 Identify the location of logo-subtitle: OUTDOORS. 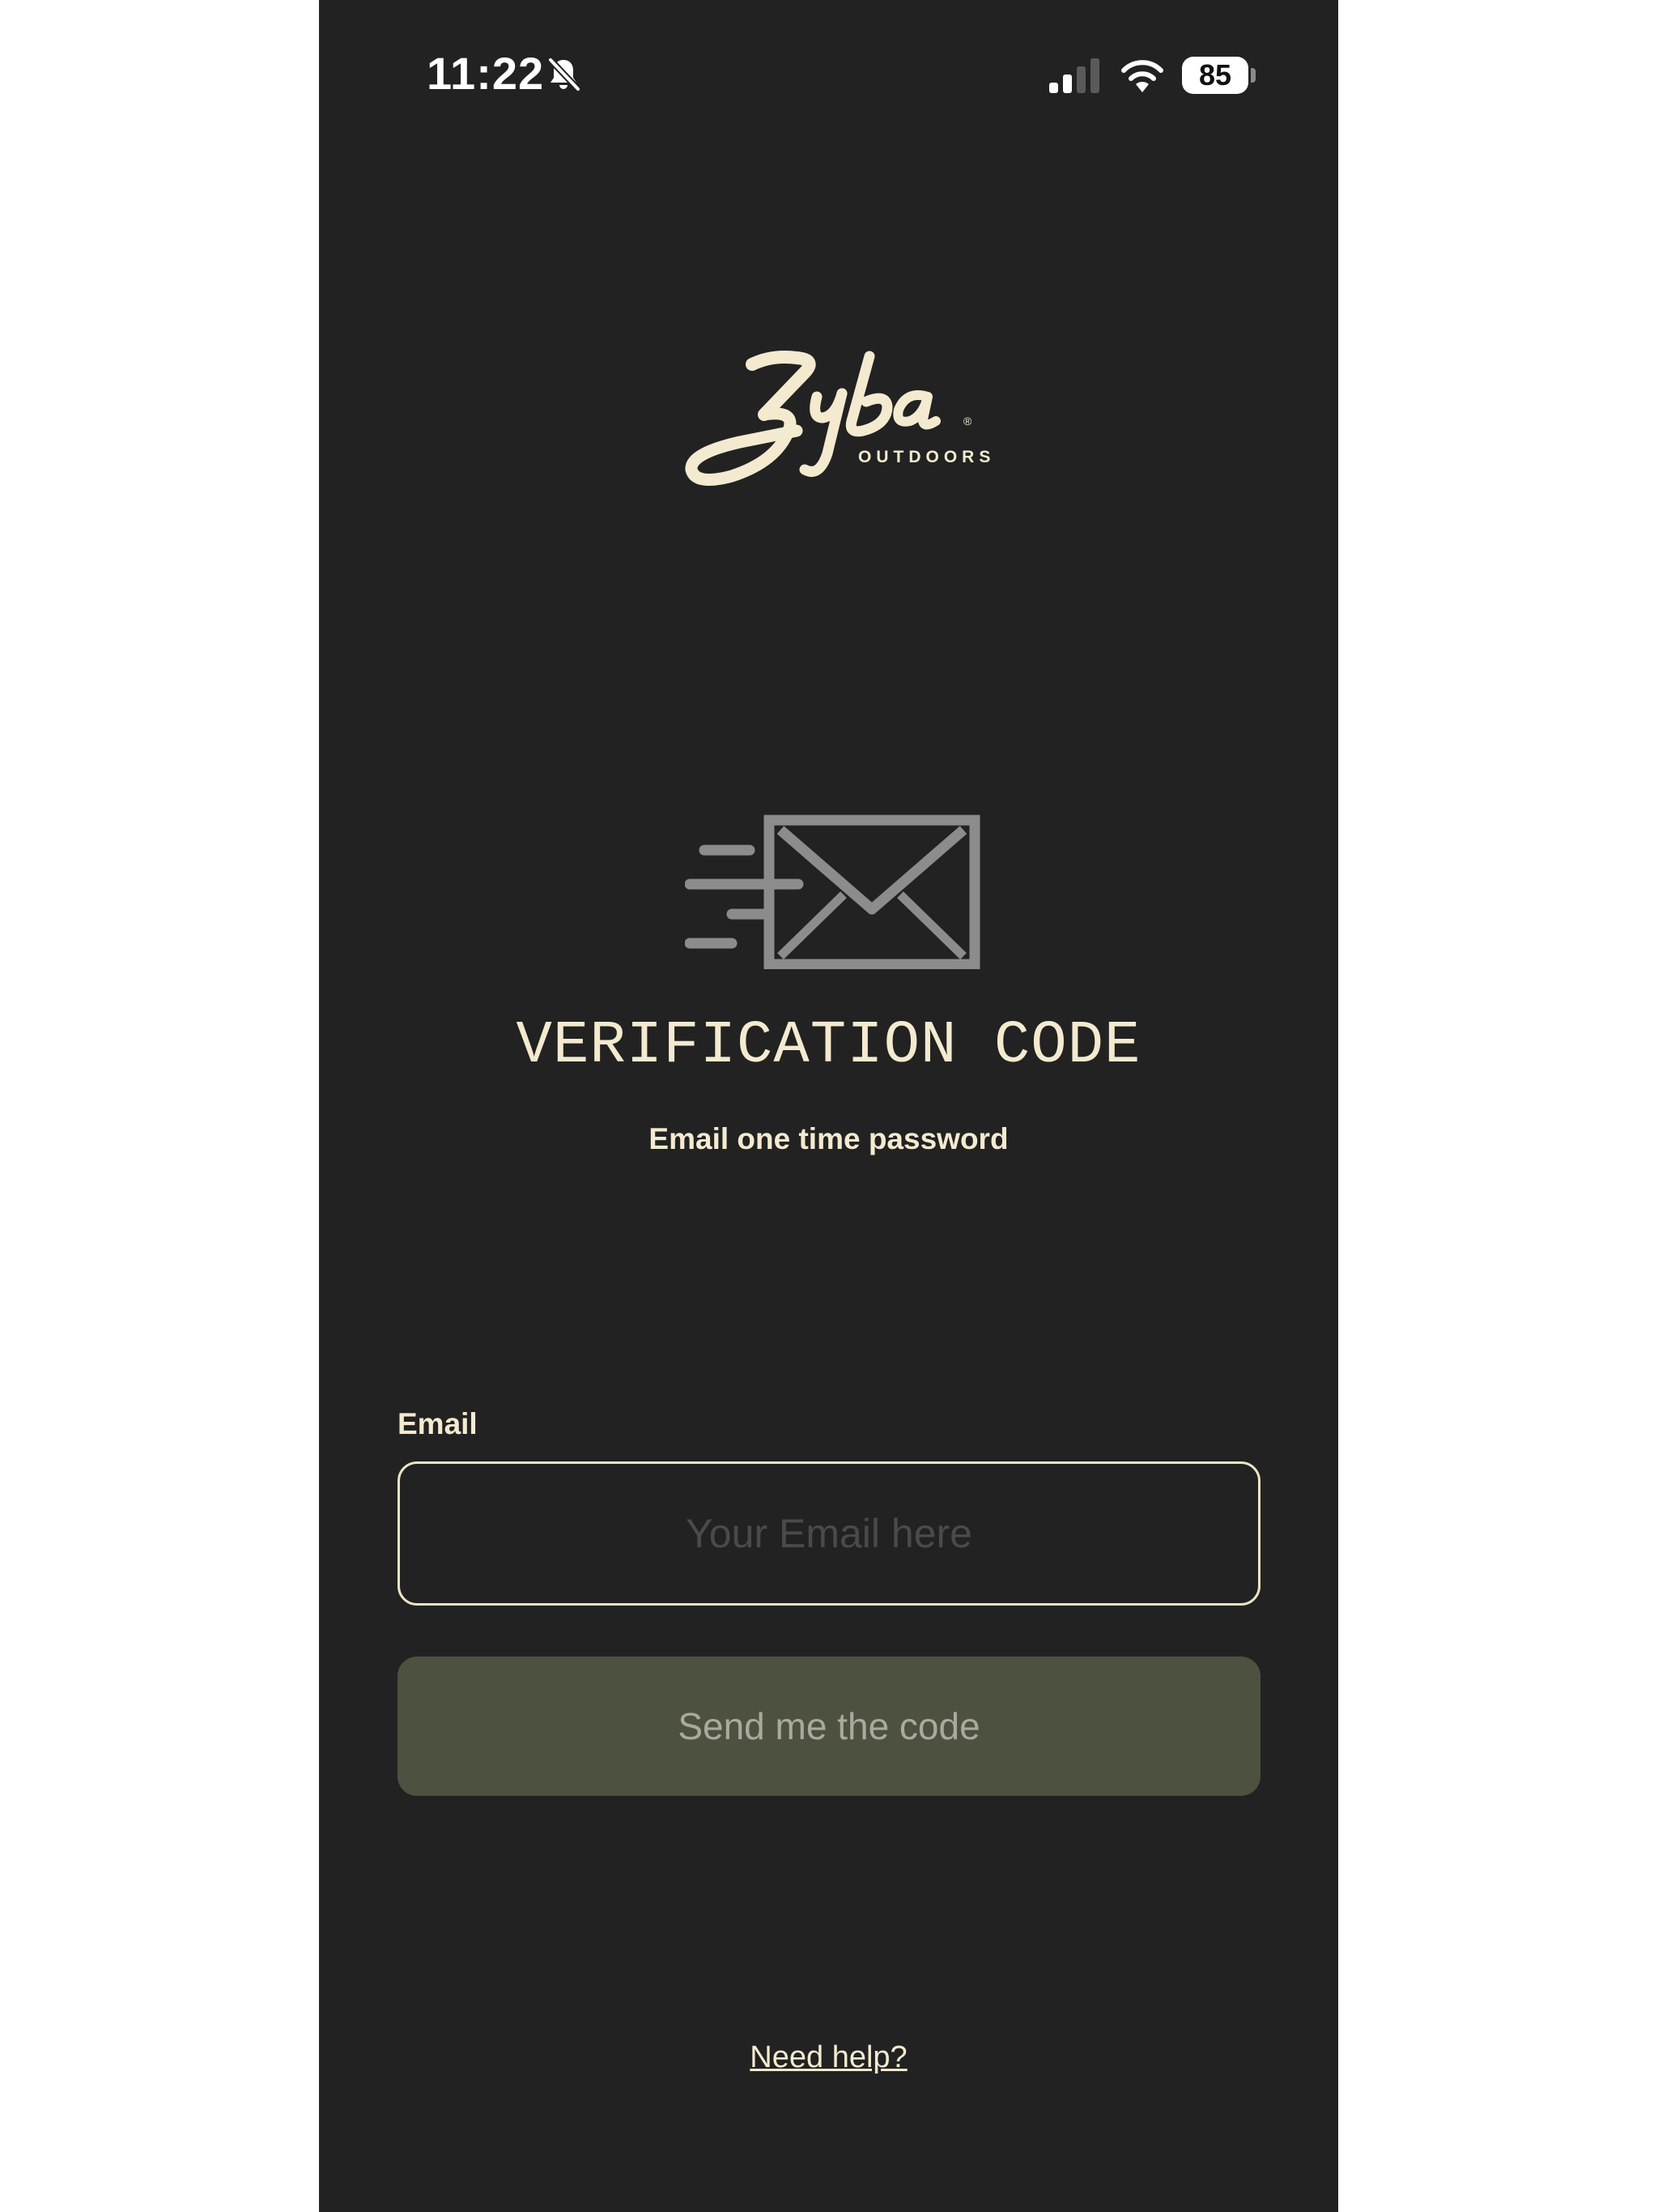
(927, 457).